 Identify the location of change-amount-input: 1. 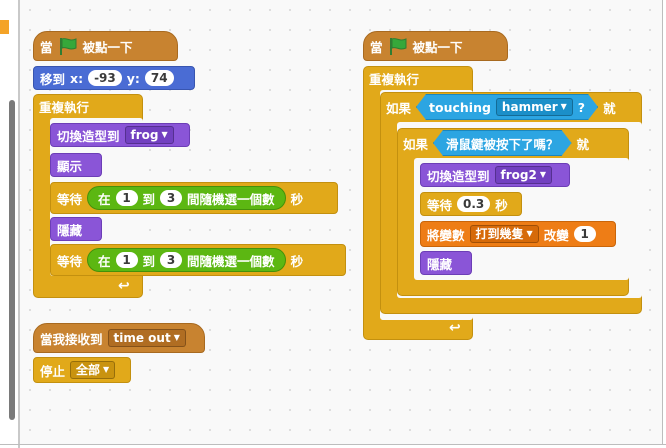
(584, 234).